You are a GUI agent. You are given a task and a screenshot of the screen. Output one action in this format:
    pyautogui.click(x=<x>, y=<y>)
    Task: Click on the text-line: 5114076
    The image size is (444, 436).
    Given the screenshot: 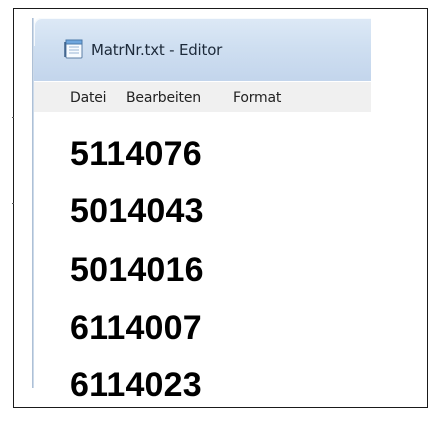 What is the action you would take?
    pyautogui.click(x=136, y=154)
    